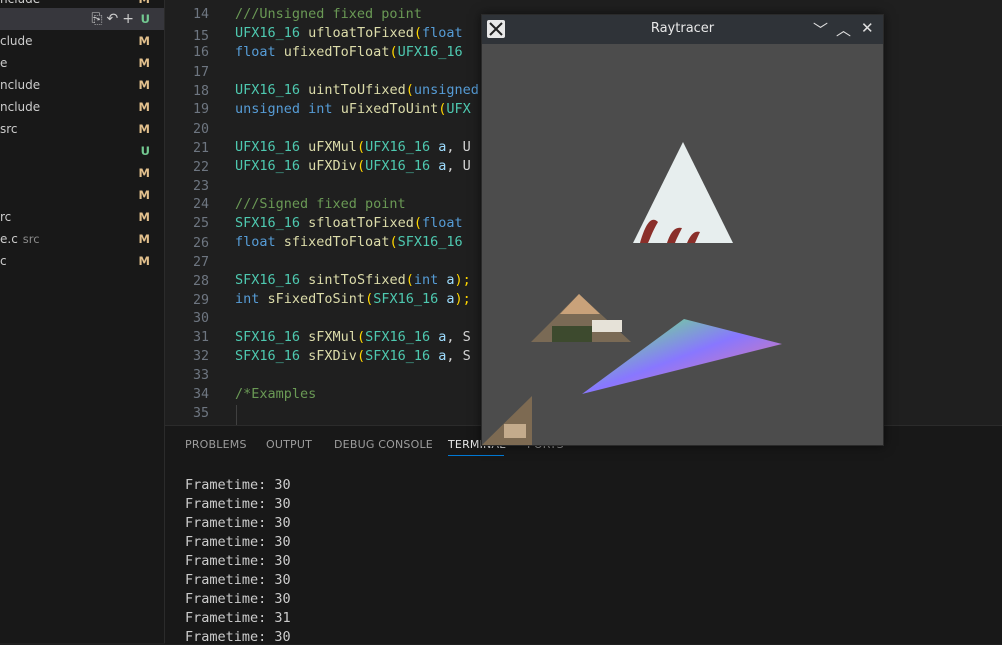 This screenshot has width=1002, height=645. Describe the element at coordinates (357, 90) in the screenshot. I see `code-line: UFX16_16 uintToUfixed(unsigned` at that location.